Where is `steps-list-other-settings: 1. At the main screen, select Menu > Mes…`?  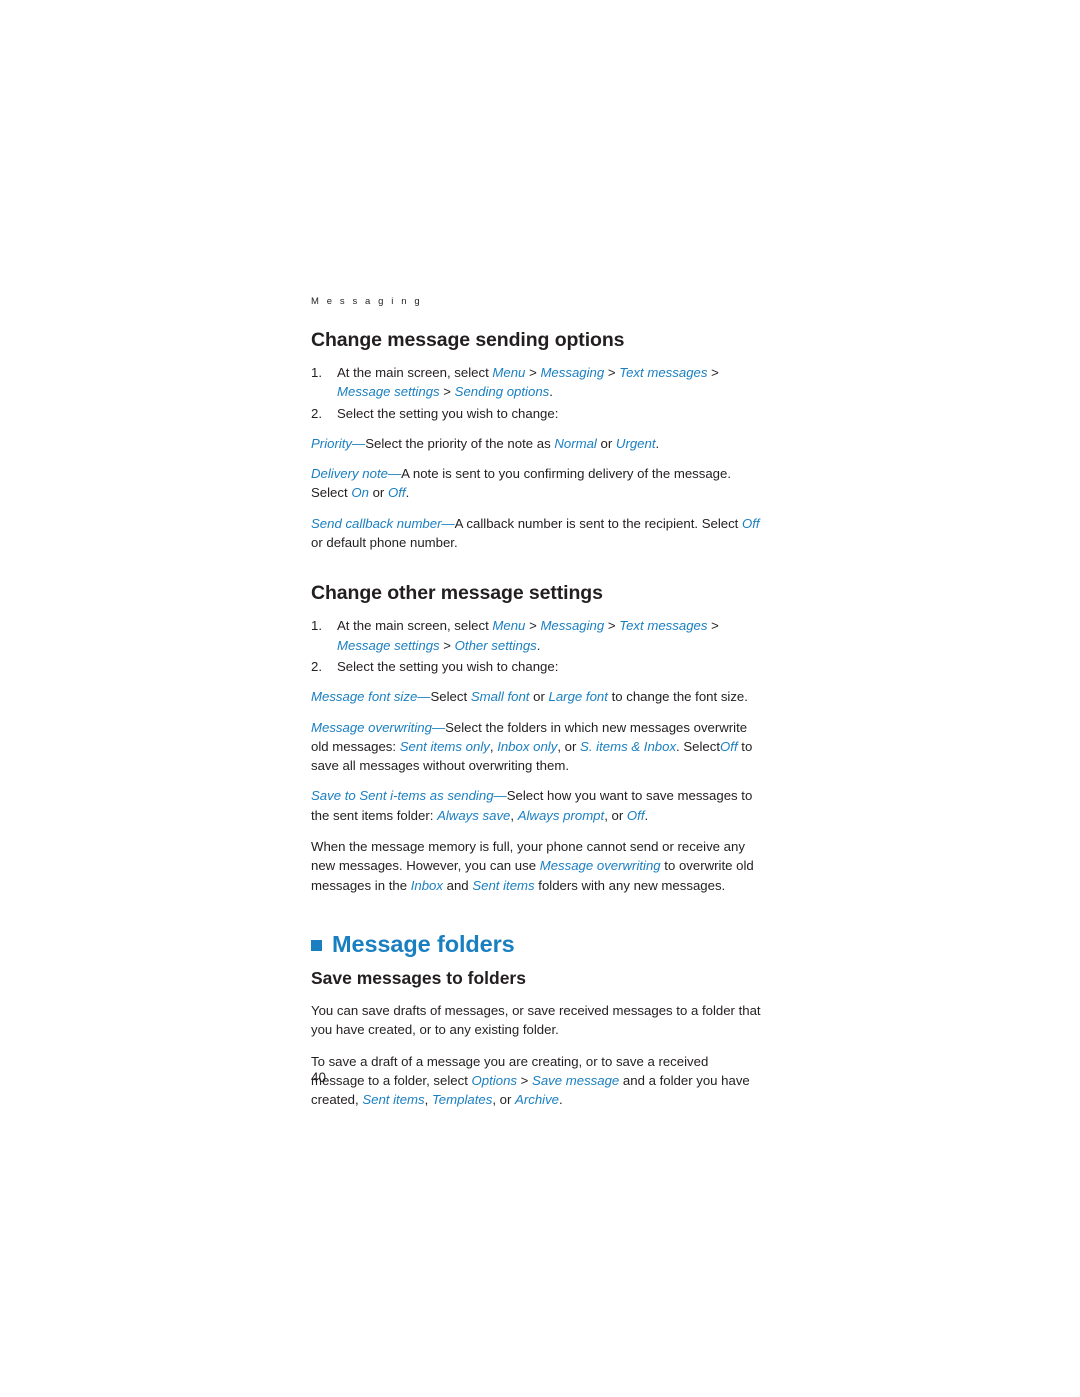 steps-list-other-settings: 1. At the main screen, select Menu > Mes… is located at coordinates (537, 646).